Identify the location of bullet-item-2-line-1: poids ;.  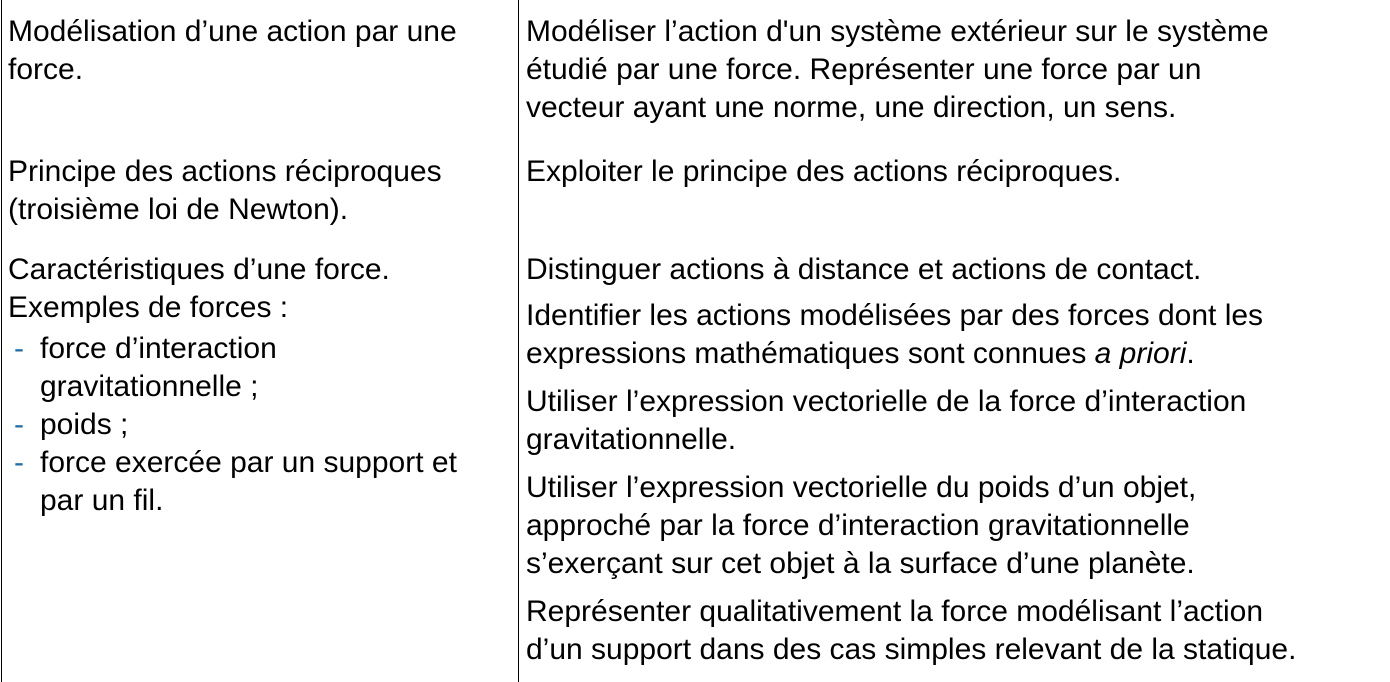
(84, 424).